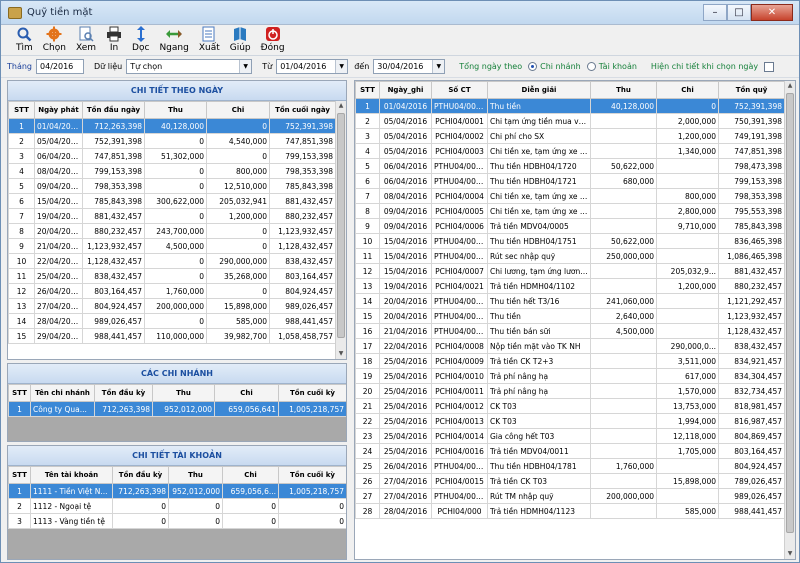  I want to click on to-date-picker: 30/04/2016 ▼, so click(409, 66).